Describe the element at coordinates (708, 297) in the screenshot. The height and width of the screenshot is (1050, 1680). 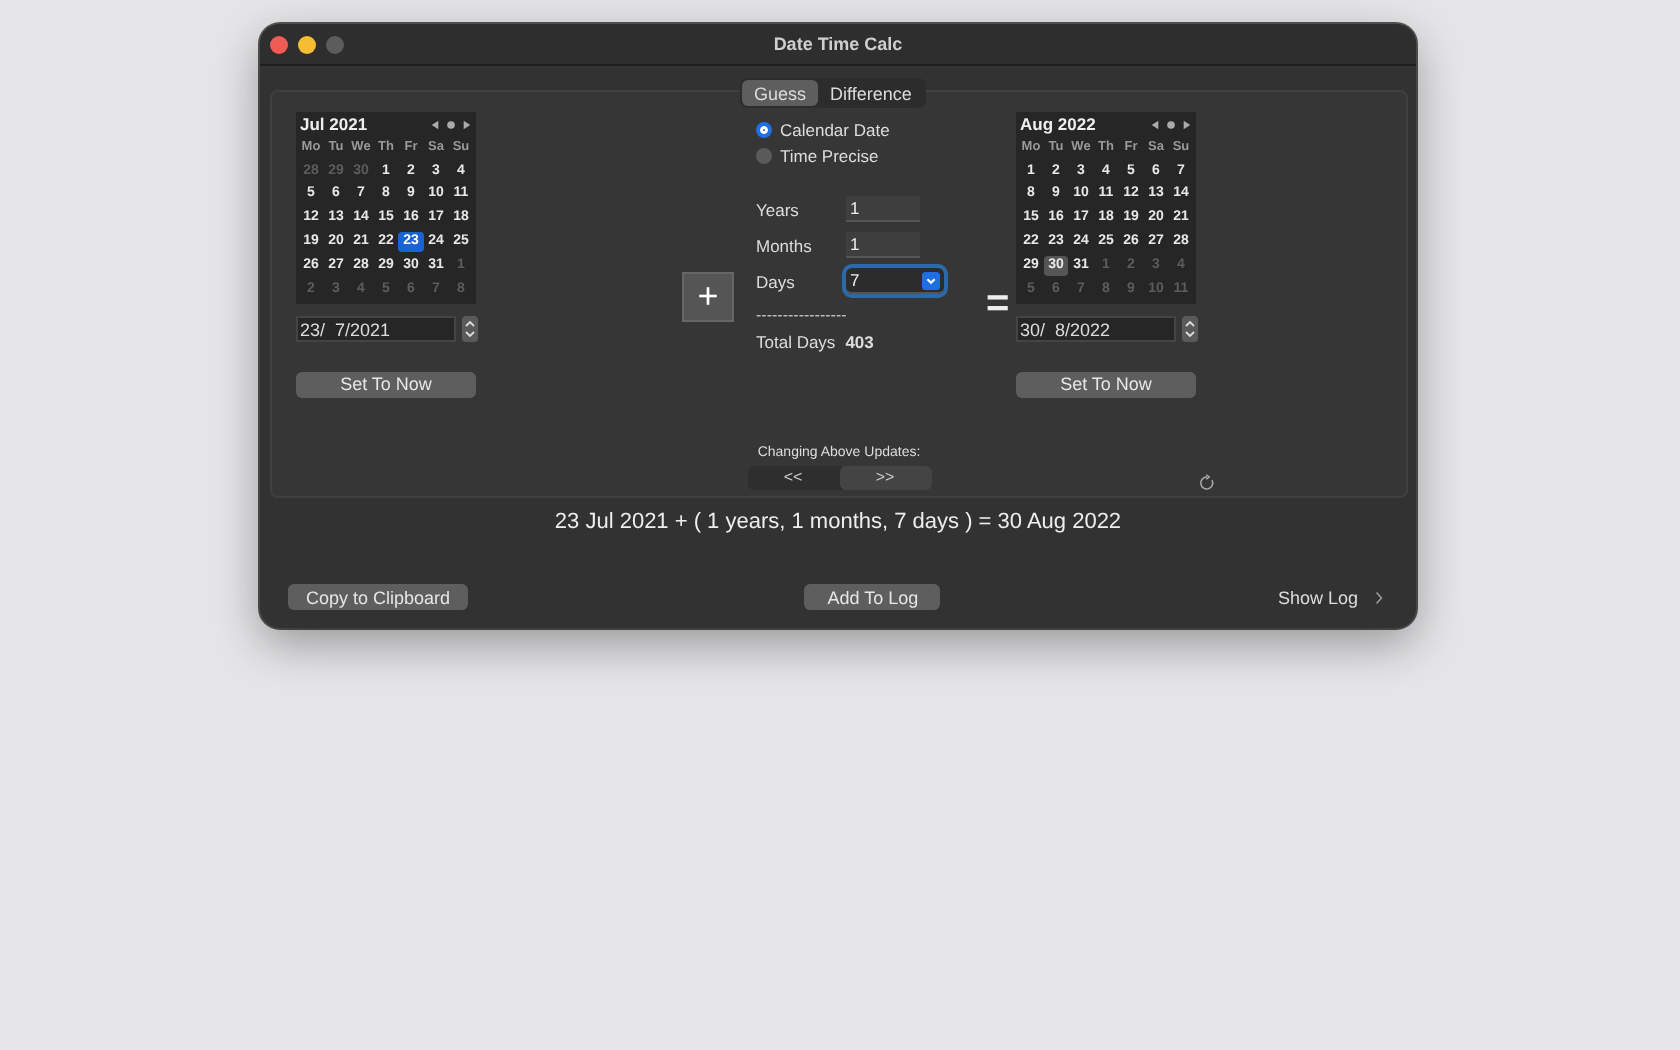
I see `operator-button: +` at that location.